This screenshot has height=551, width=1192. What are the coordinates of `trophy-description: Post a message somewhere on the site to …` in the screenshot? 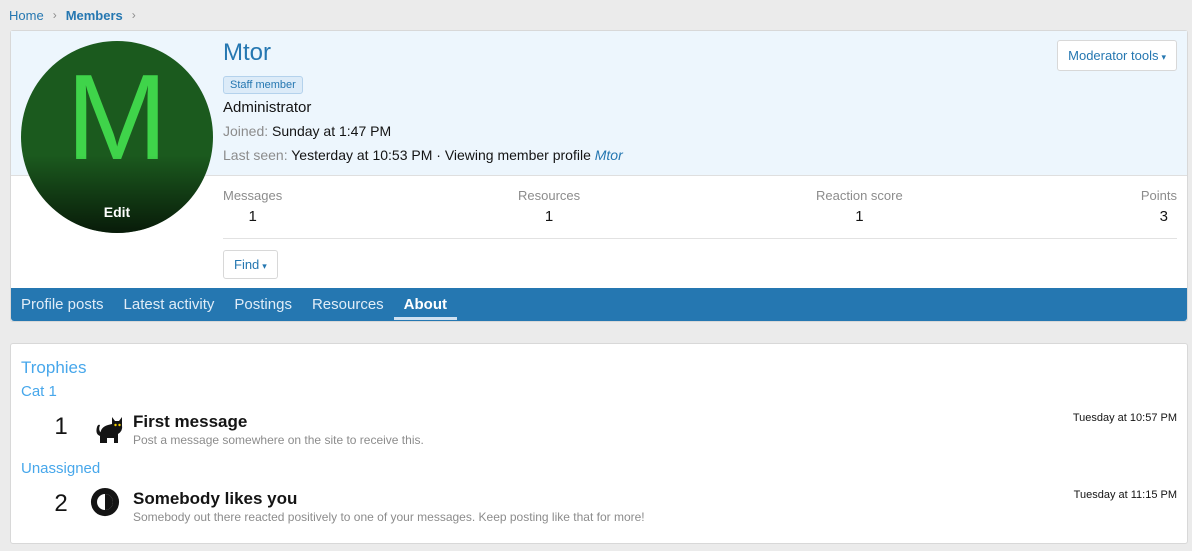 It's located at (278, 440).